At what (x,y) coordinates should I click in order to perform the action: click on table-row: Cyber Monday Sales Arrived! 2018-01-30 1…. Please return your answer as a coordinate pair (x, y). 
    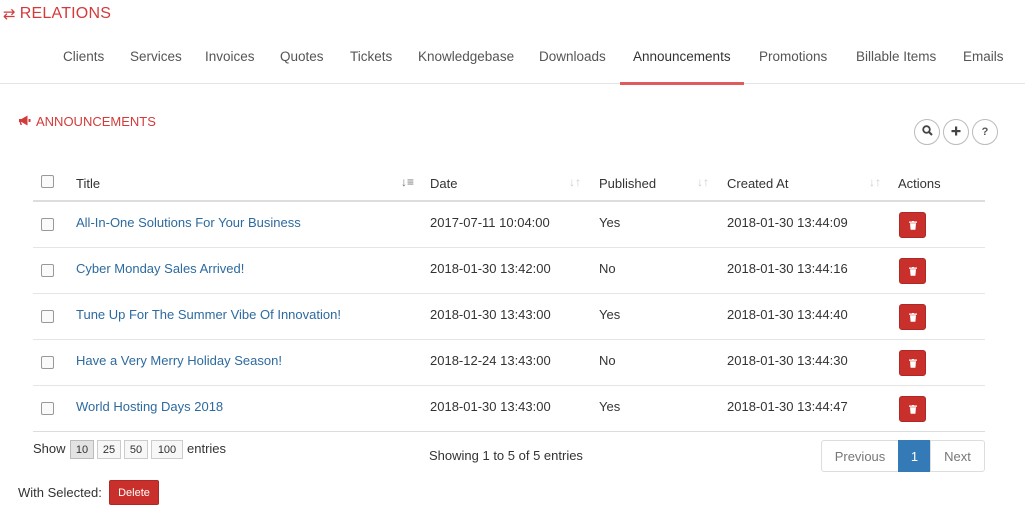
    Looking at the image, I should click on (509, 271).